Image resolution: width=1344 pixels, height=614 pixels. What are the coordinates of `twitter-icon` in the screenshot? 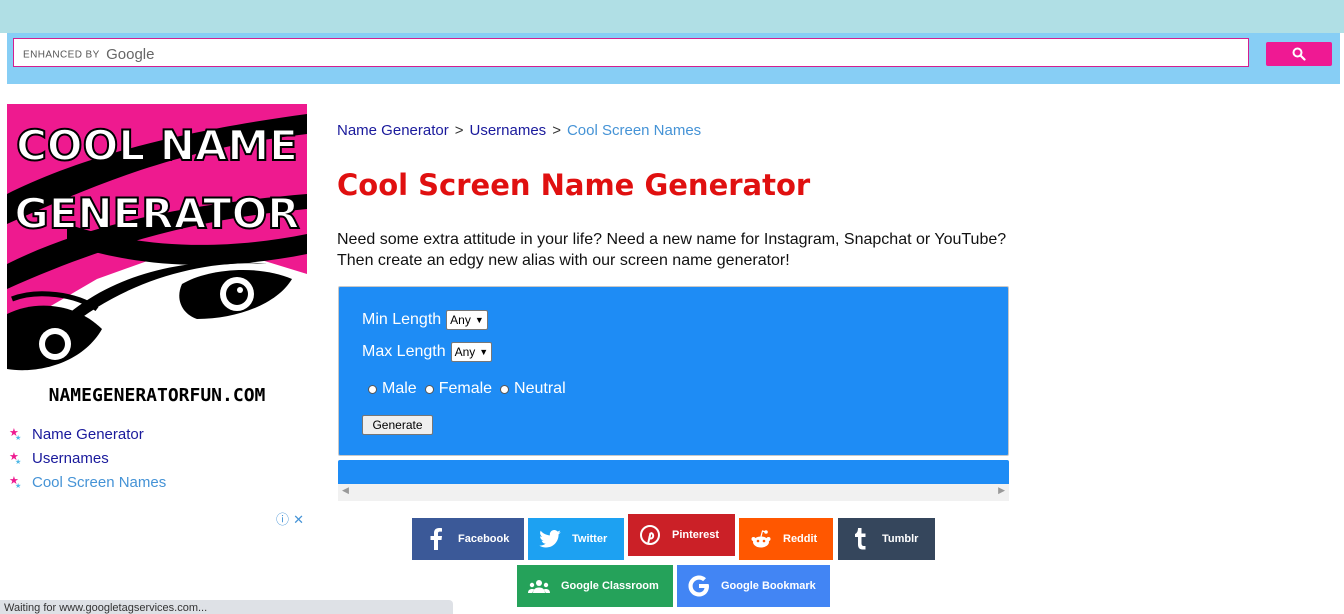 It's located at (550, 539).